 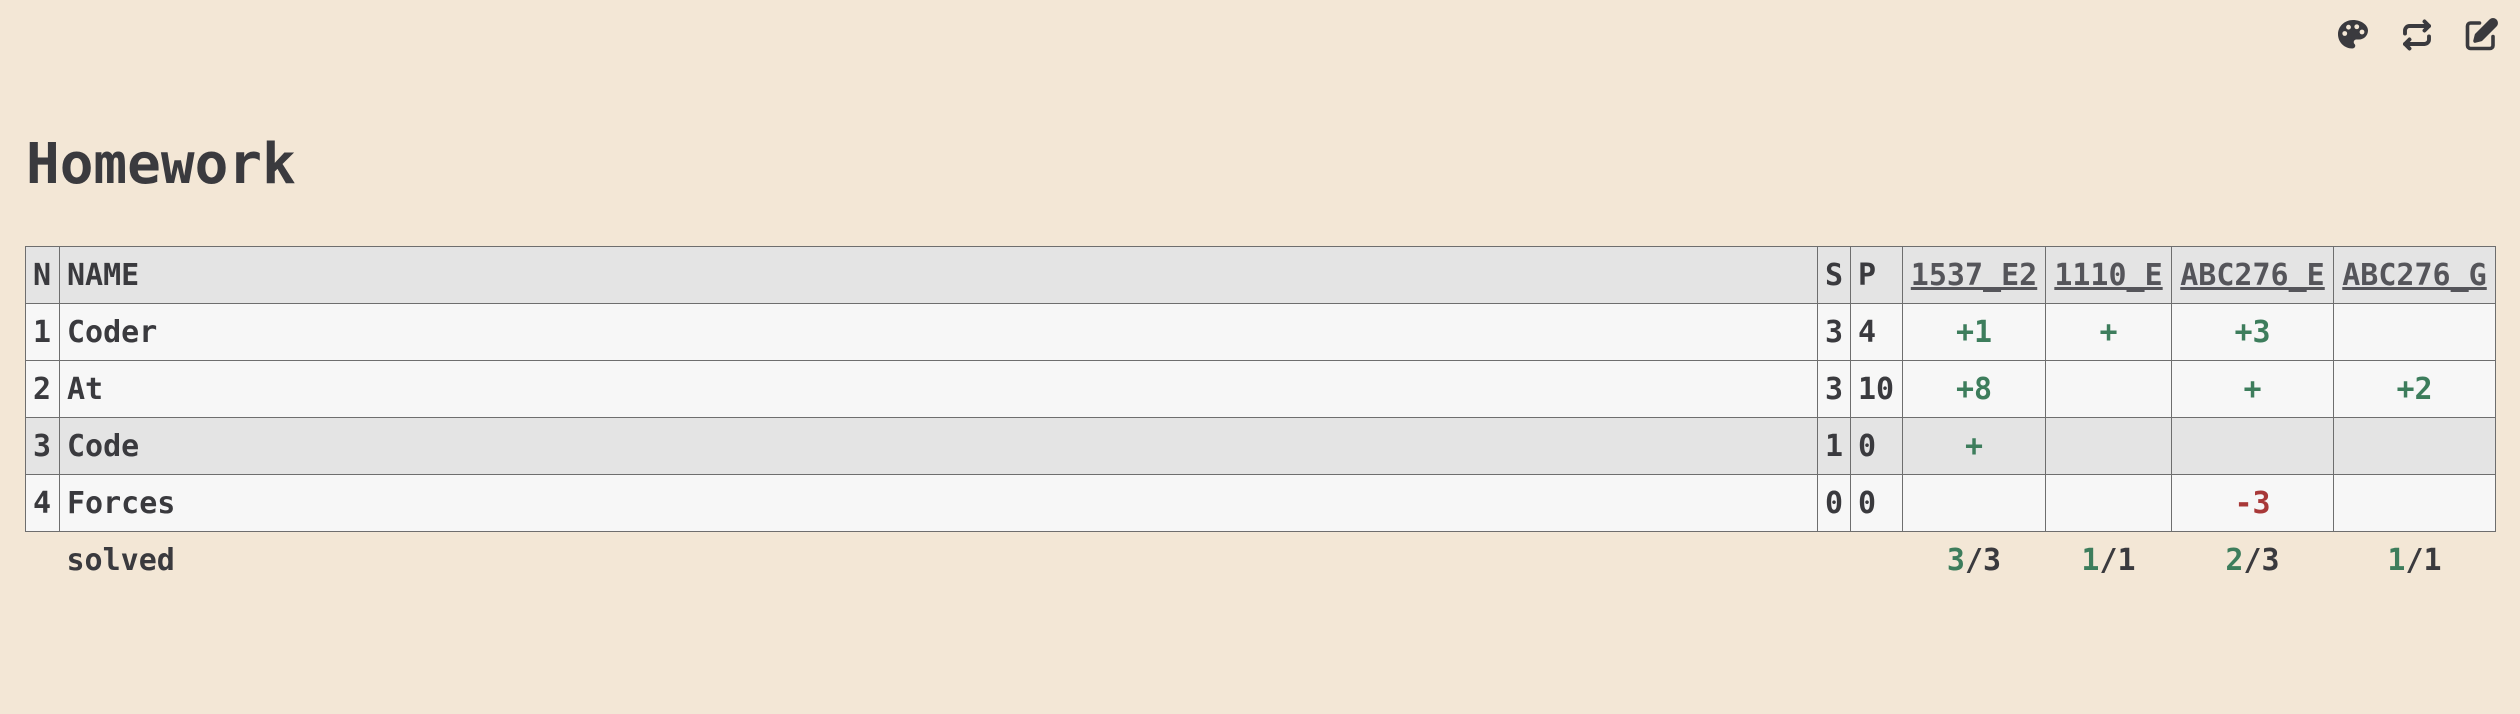 I want to click on result-cell: +1, so click(x=1974, y=332).